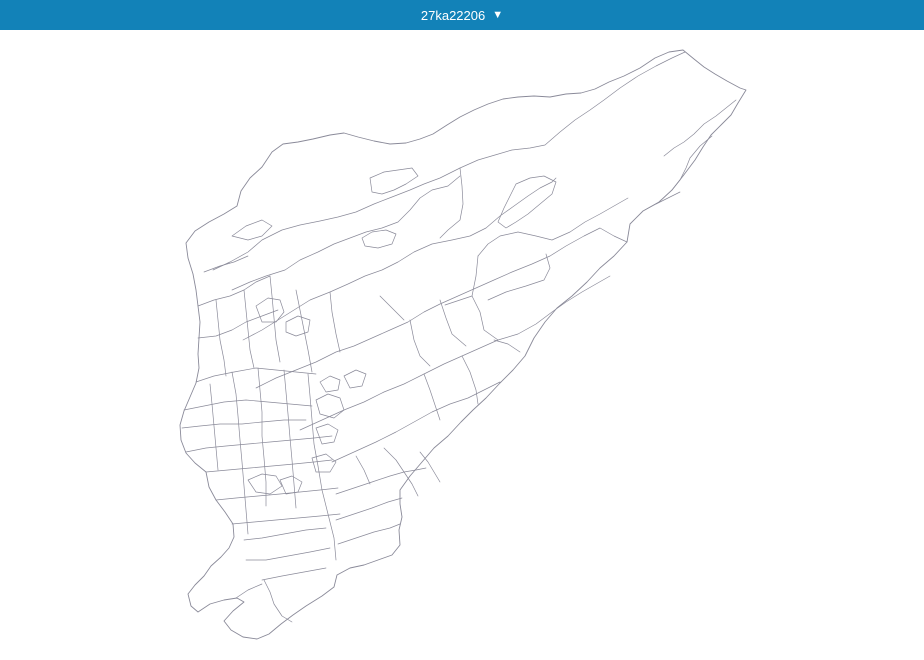  What do you see at coordinates (498, 15) in the screenshot?
I see `triangle-down-icon: ▼` at bounding box center [498, 15].